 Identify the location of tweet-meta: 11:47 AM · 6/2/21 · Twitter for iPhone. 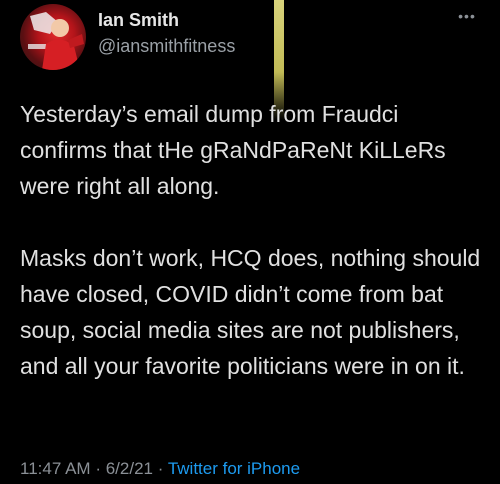
(160, 469).